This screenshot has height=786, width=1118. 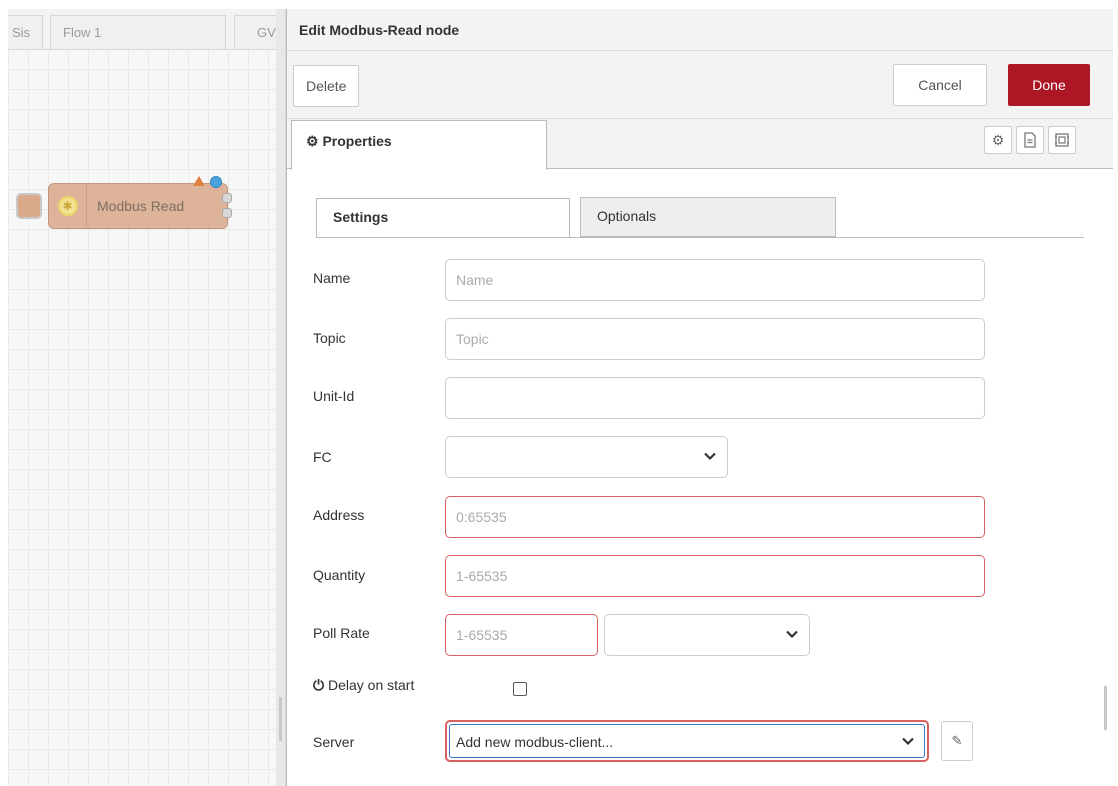 What do you see at coordinates (1049, 85) in the screenshot?
I see `done-button: Done` at bounding box center [1049, 85].